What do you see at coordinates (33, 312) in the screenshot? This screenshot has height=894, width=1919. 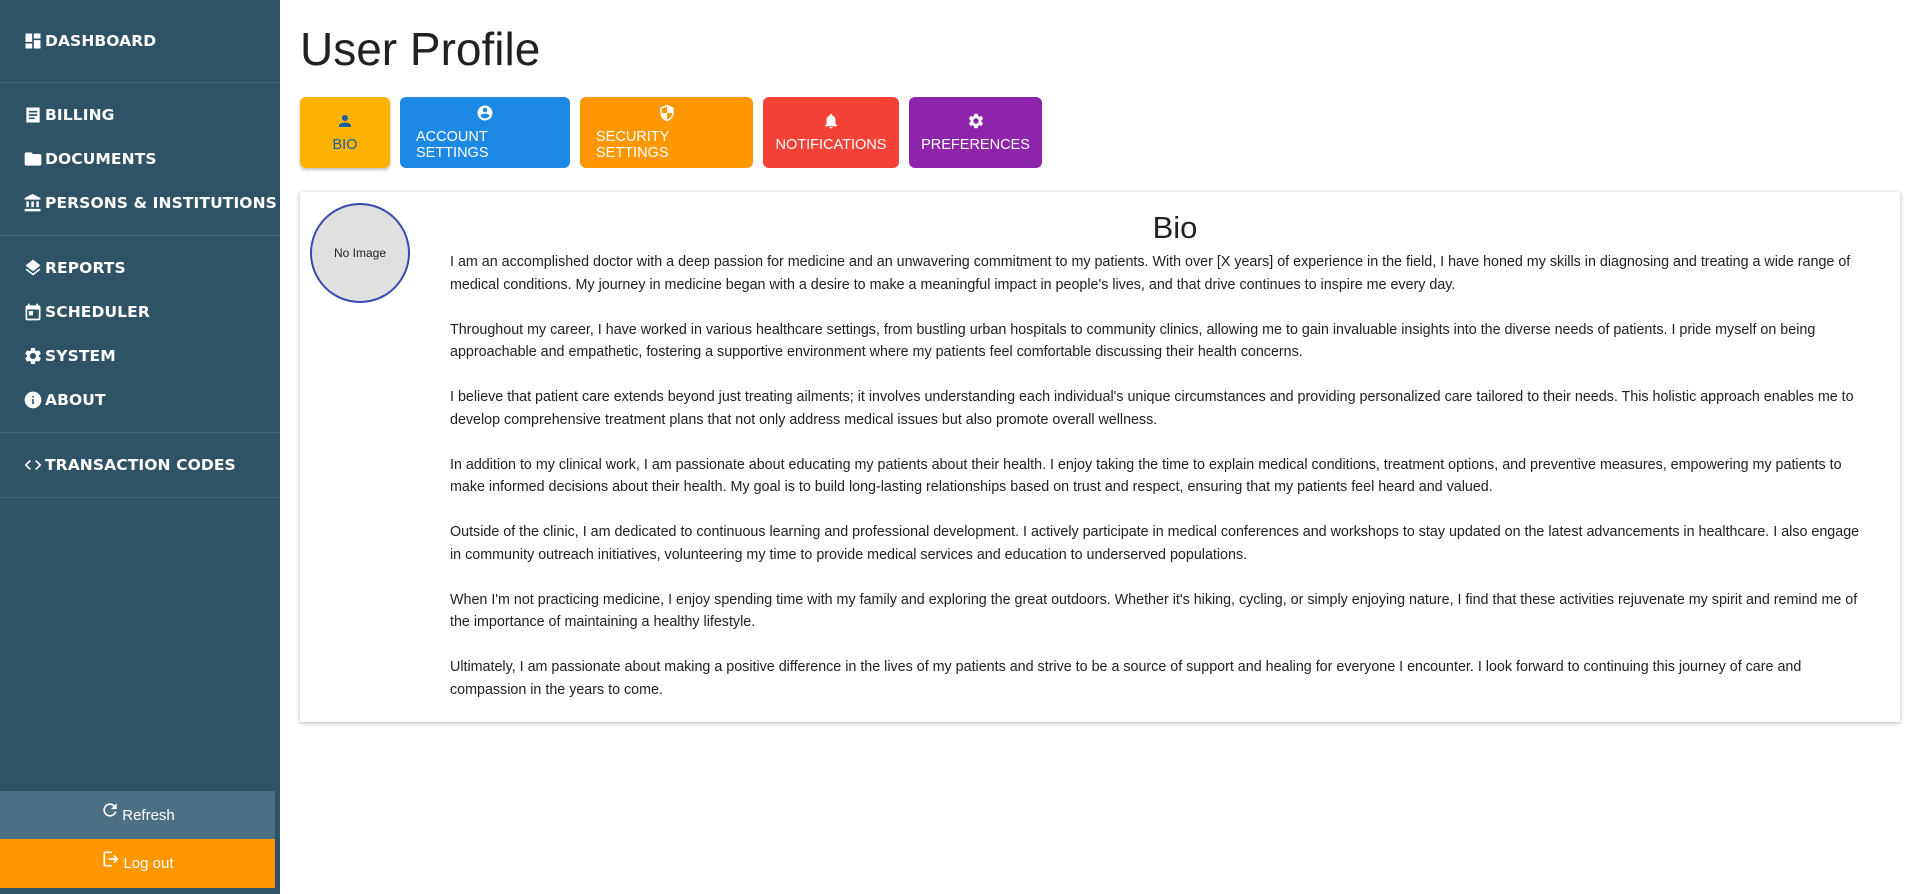 I see `calendar-icon` at bounding box center [33, 312].